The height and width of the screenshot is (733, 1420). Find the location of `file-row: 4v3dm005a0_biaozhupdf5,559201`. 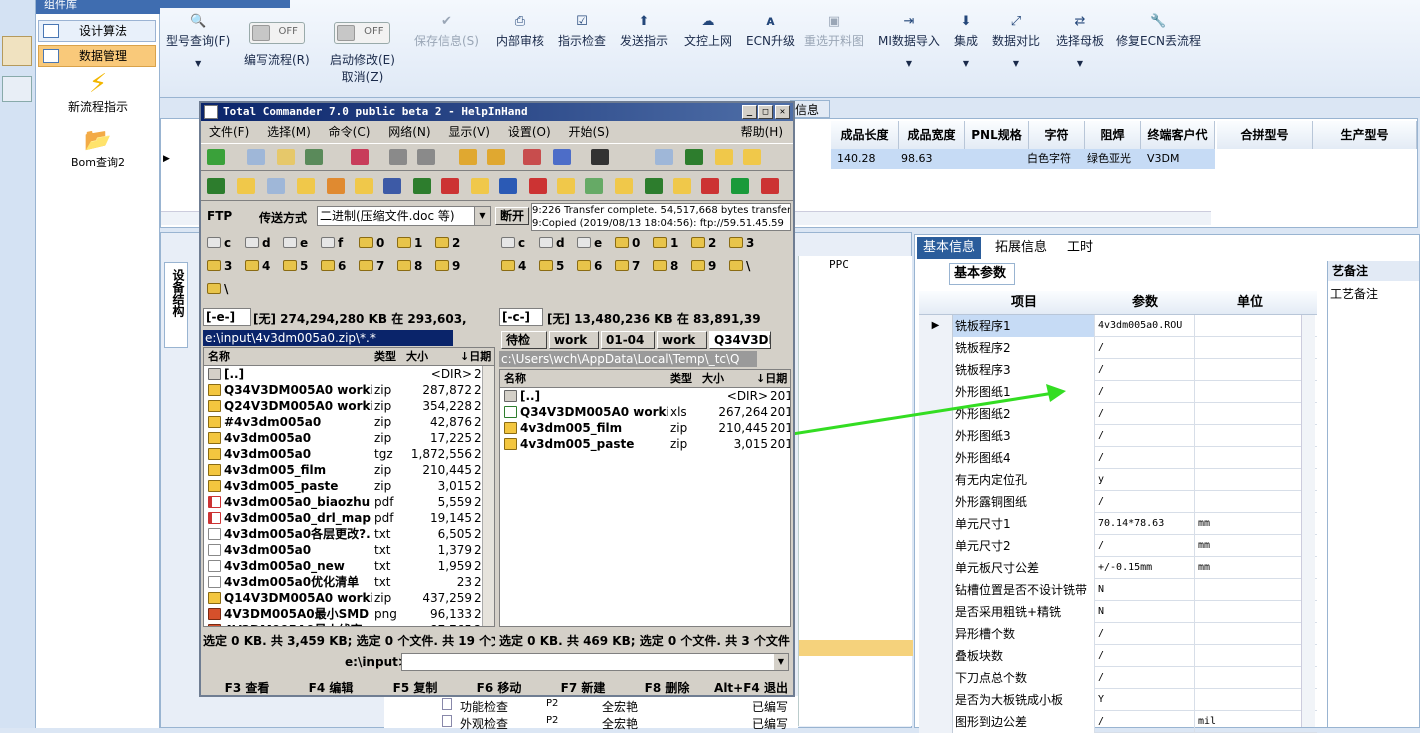

file-row: 4v3dm005a0_biaozhupdf5,559201 is located at coordinates (349, 502).